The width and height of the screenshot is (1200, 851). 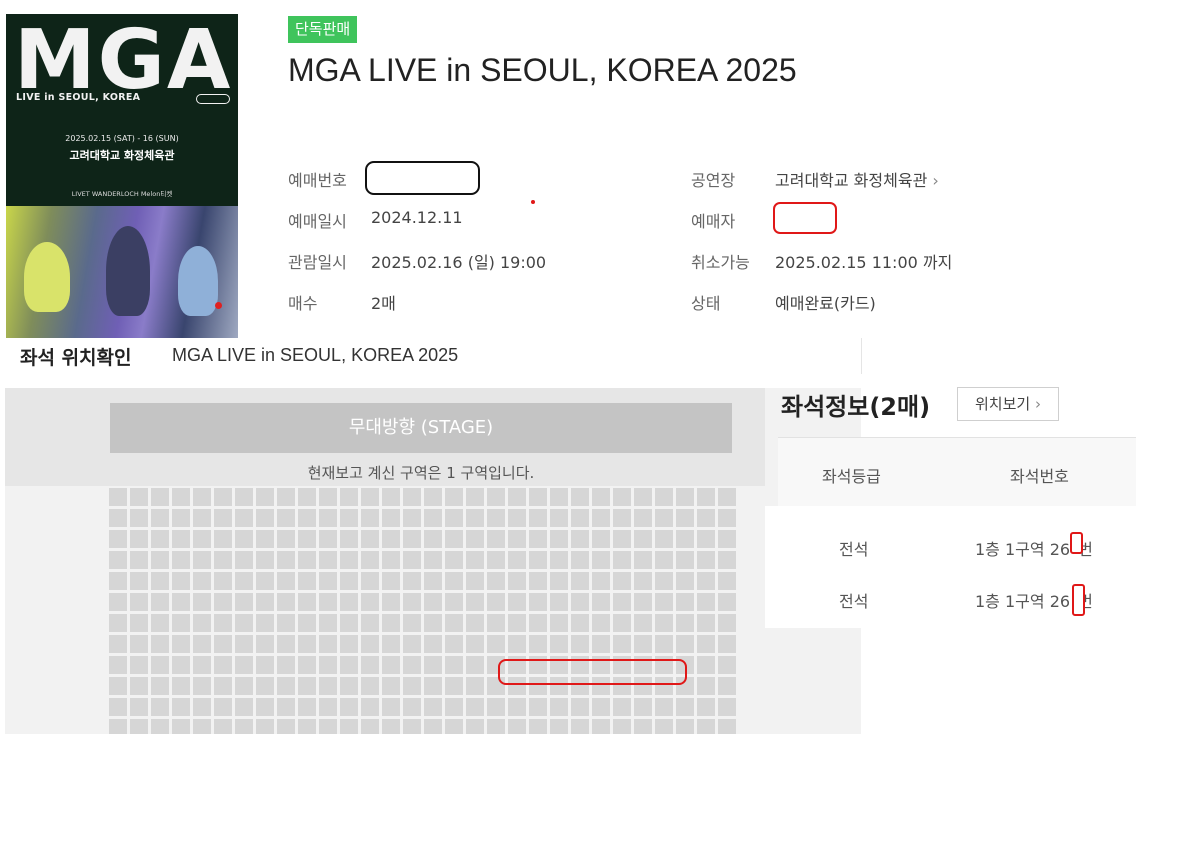 I want to click on view-location-button: 위치보기 ›, so click(x=1008, y=404).